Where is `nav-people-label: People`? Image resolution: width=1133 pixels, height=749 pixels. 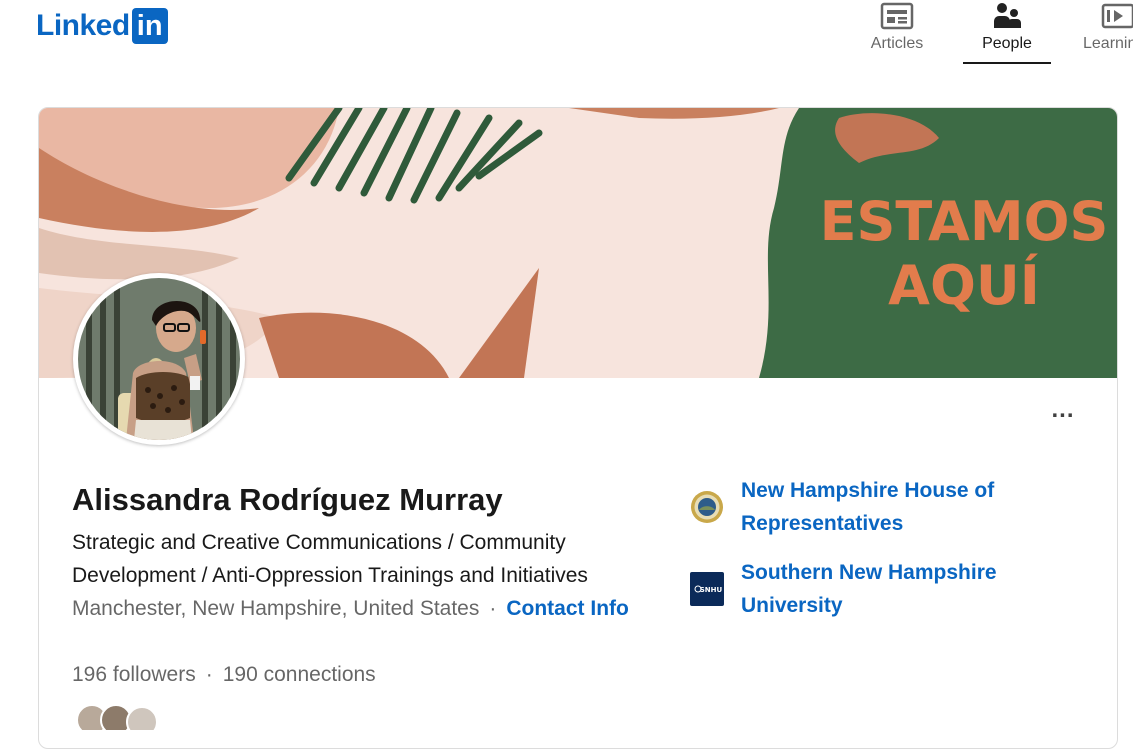
nav-people-label: People is located at coordinates (1007, 43).